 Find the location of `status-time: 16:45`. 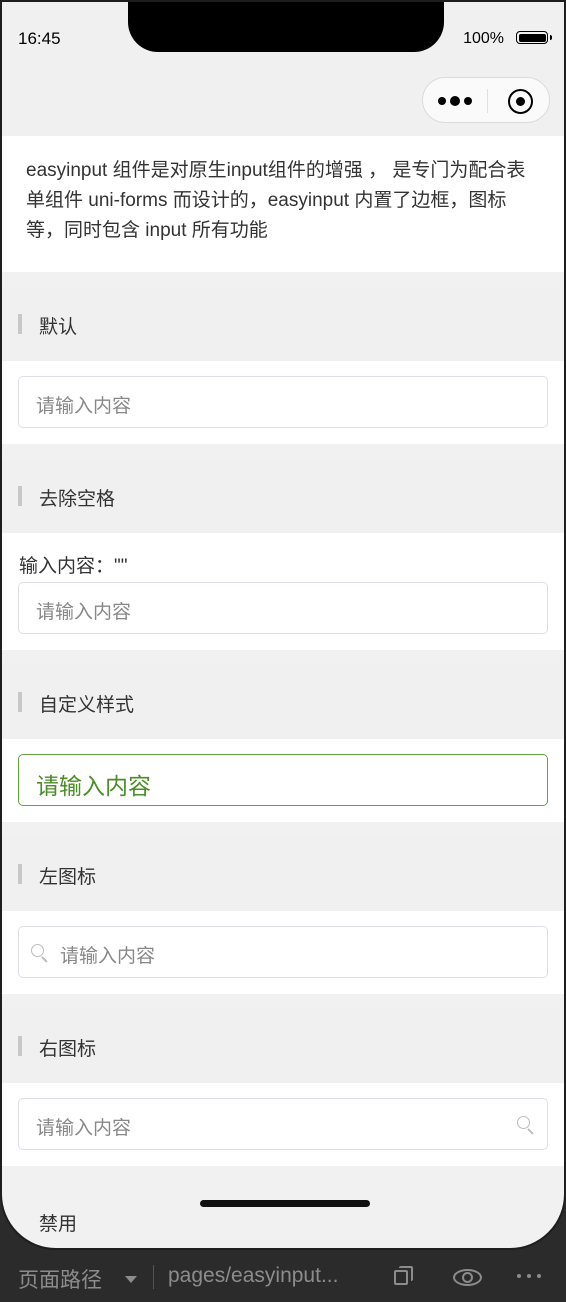

status-time: 16:45 is located at coordinates (39, 38).